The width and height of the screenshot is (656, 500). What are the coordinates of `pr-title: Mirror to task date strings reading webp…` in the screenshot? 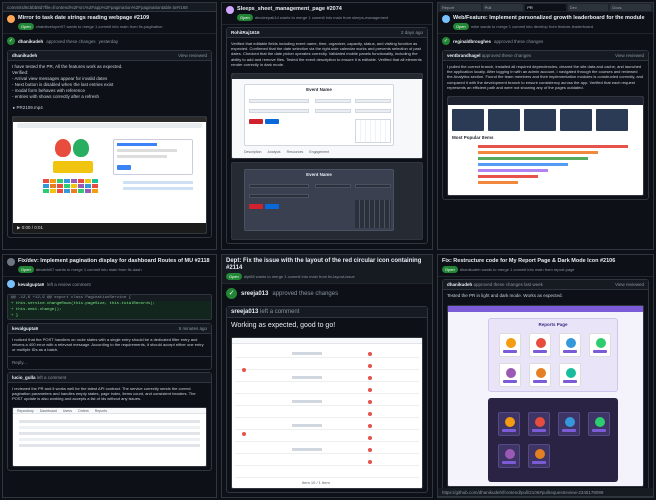 It's located at (84, 18).